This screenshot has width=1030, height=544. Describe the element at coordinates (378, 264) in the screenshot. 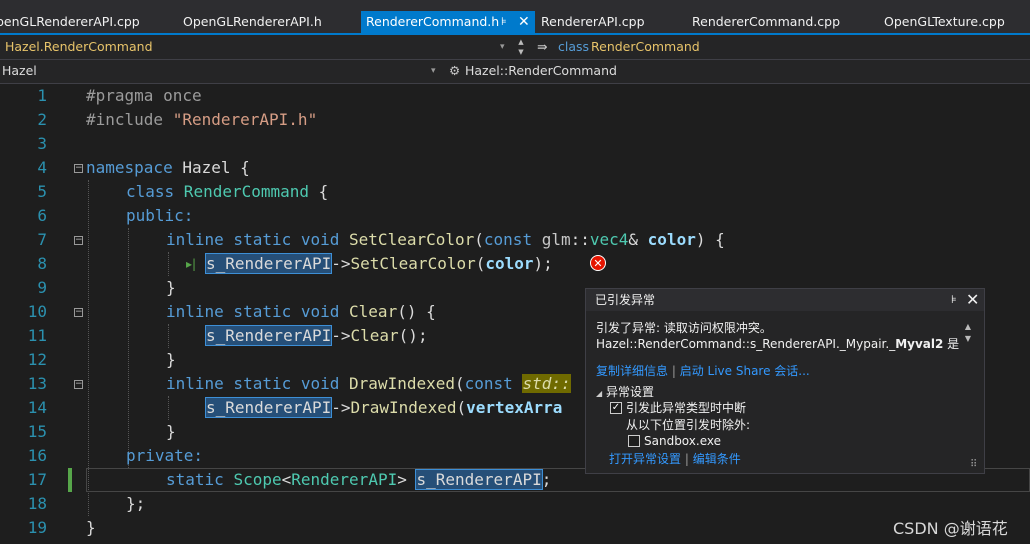

I see `code-line-8: s_RendererAPI->SetClearColor(color);` at that location.